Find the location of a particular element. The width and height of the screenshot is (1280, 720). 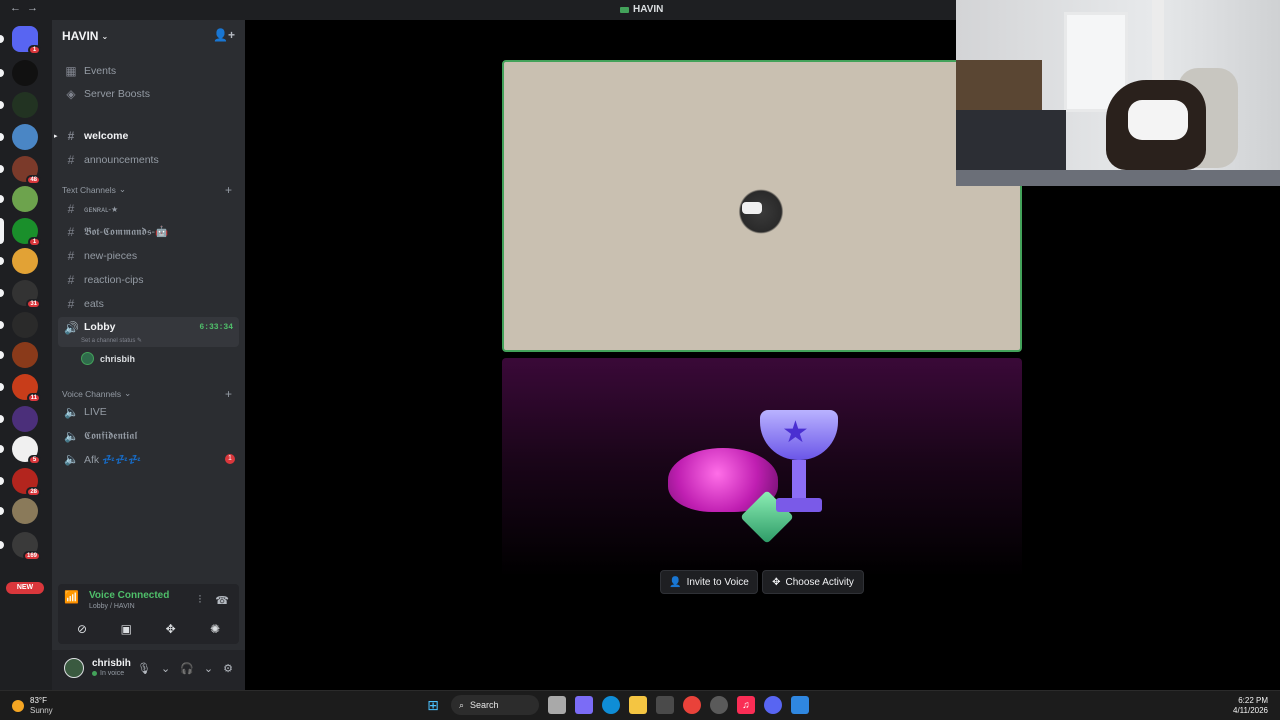

screen-share-icon: ▣ is located at coordinates (126, 629).